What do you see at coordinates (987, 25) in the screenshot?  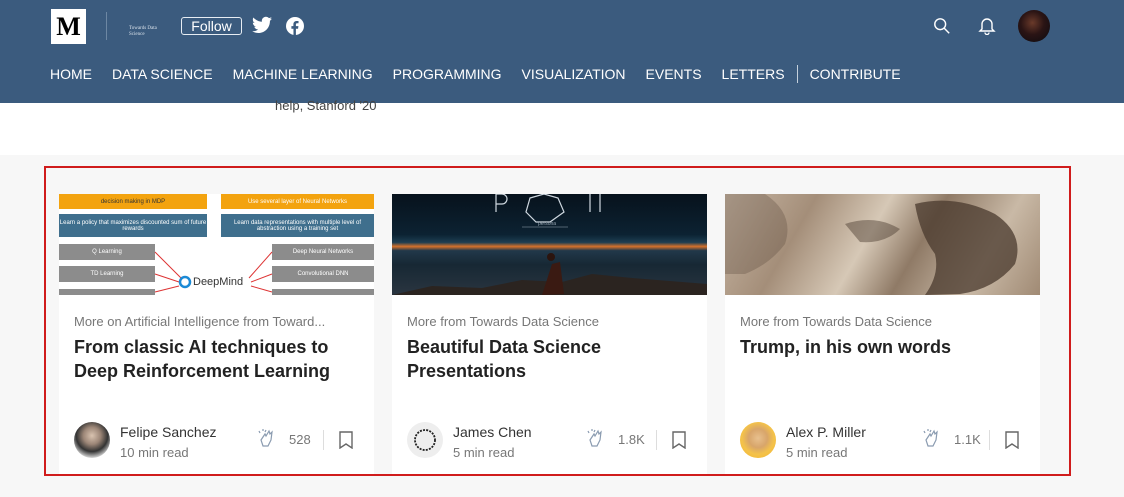 I see `notifications-bell-icon` at bounding box center [987, 25].